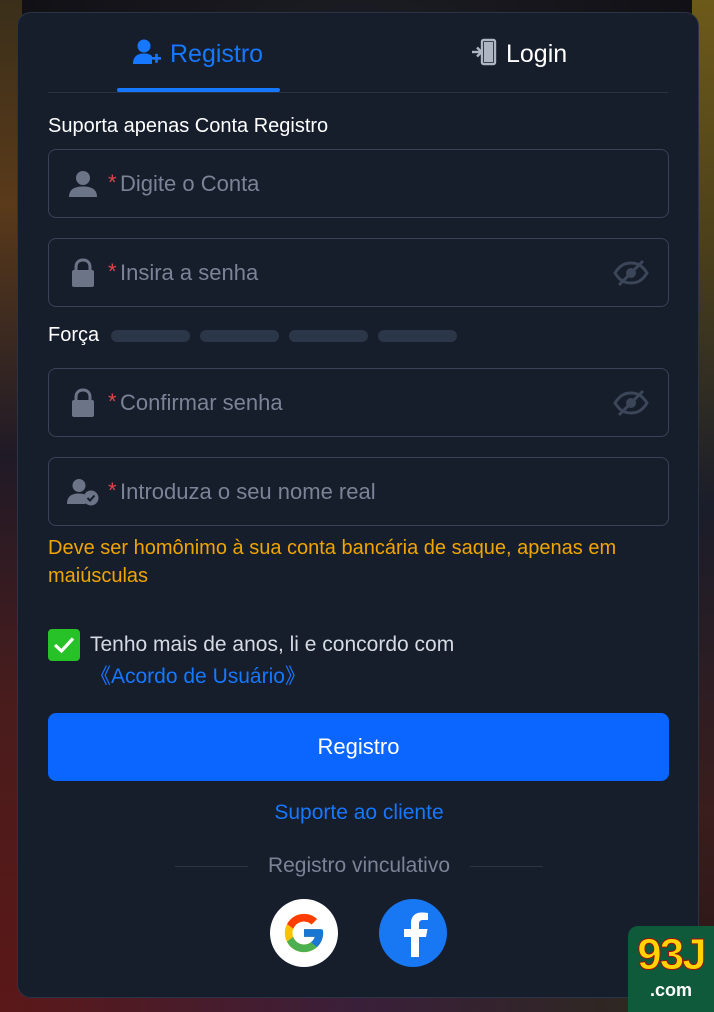 Image resolution: width=714 pixels, height=1012 pixels. Describe the element at coordinates (147, 54) in the screenshot. I see `add-user-icon` at that location.